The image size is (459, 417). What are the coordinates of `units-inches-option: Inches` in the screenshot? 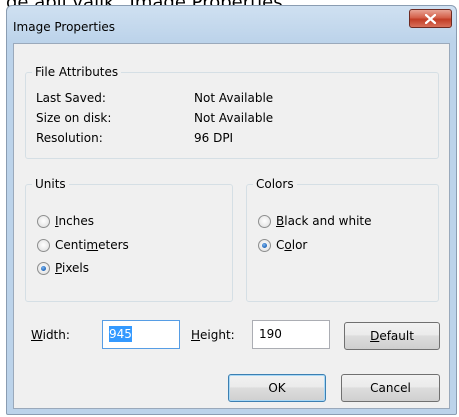 It's located at (65, 221).